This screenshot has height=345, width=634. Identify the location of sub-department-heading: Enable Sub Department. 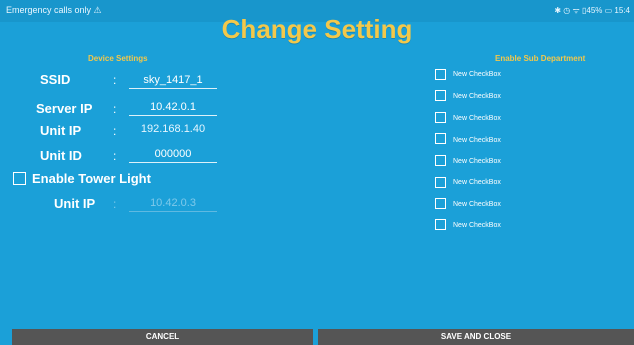
(540, 58).